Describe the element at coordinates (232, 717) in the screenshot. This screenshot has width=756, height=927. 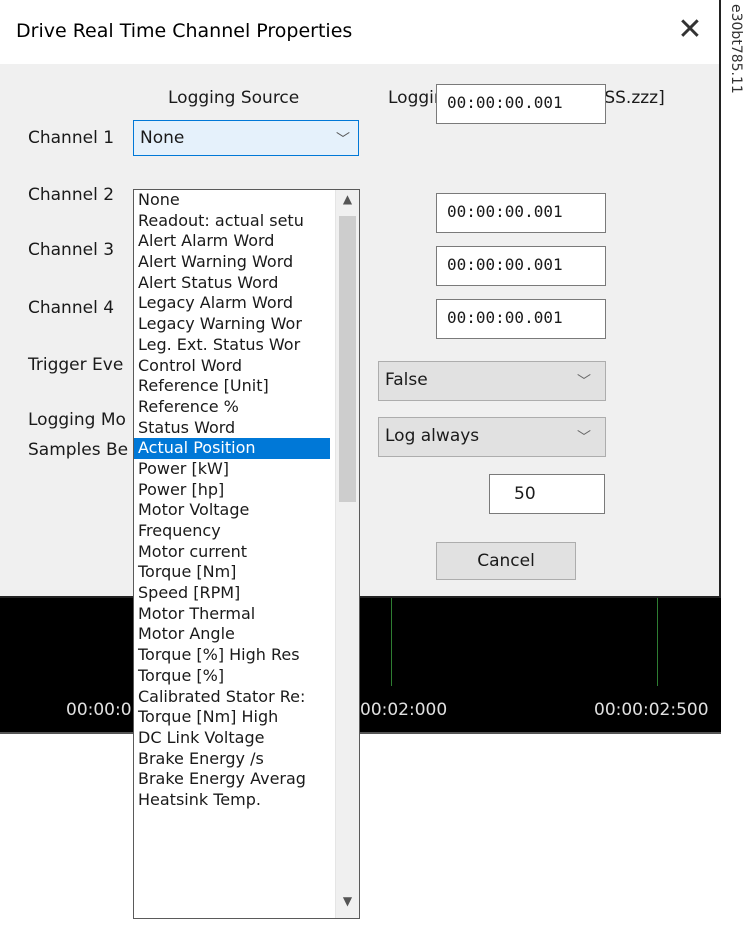
I see `dropdown-option: Torque [Nm] High` at that location.